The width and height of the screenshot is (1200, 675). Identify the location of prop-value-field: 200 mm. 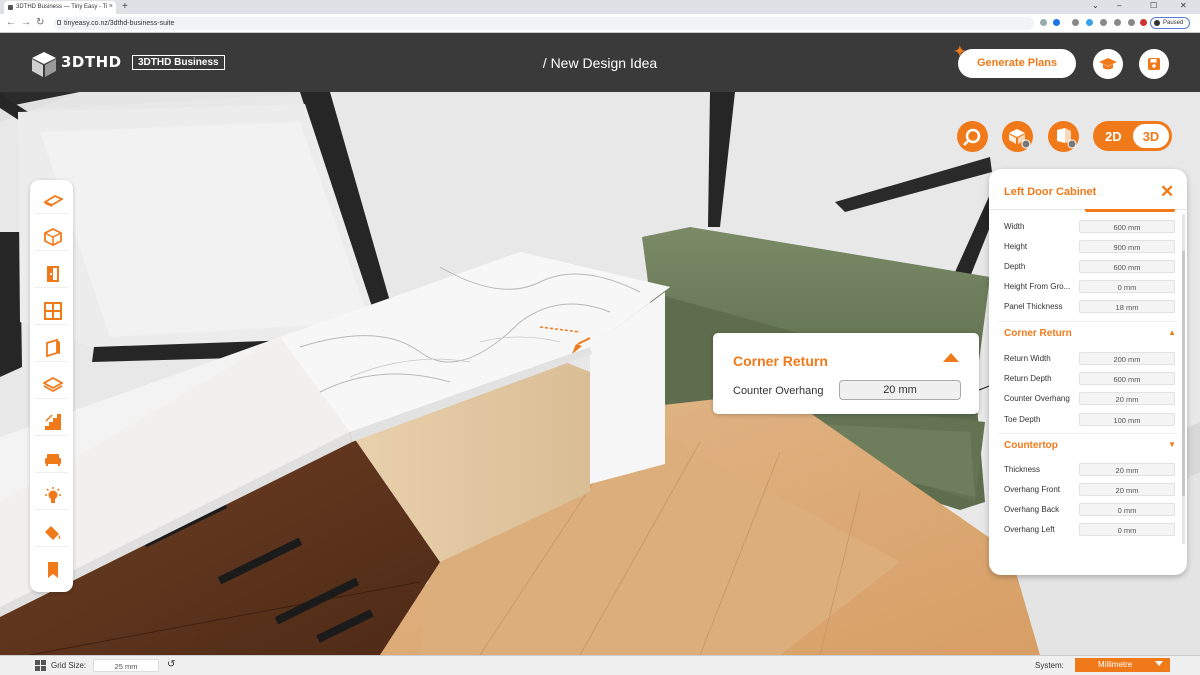
(1127, 358).